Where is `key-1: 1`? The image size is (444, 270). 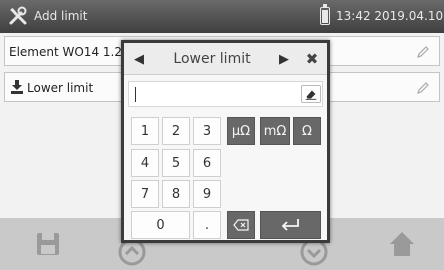 key-1: 1 is located at coordinates (145, 131).